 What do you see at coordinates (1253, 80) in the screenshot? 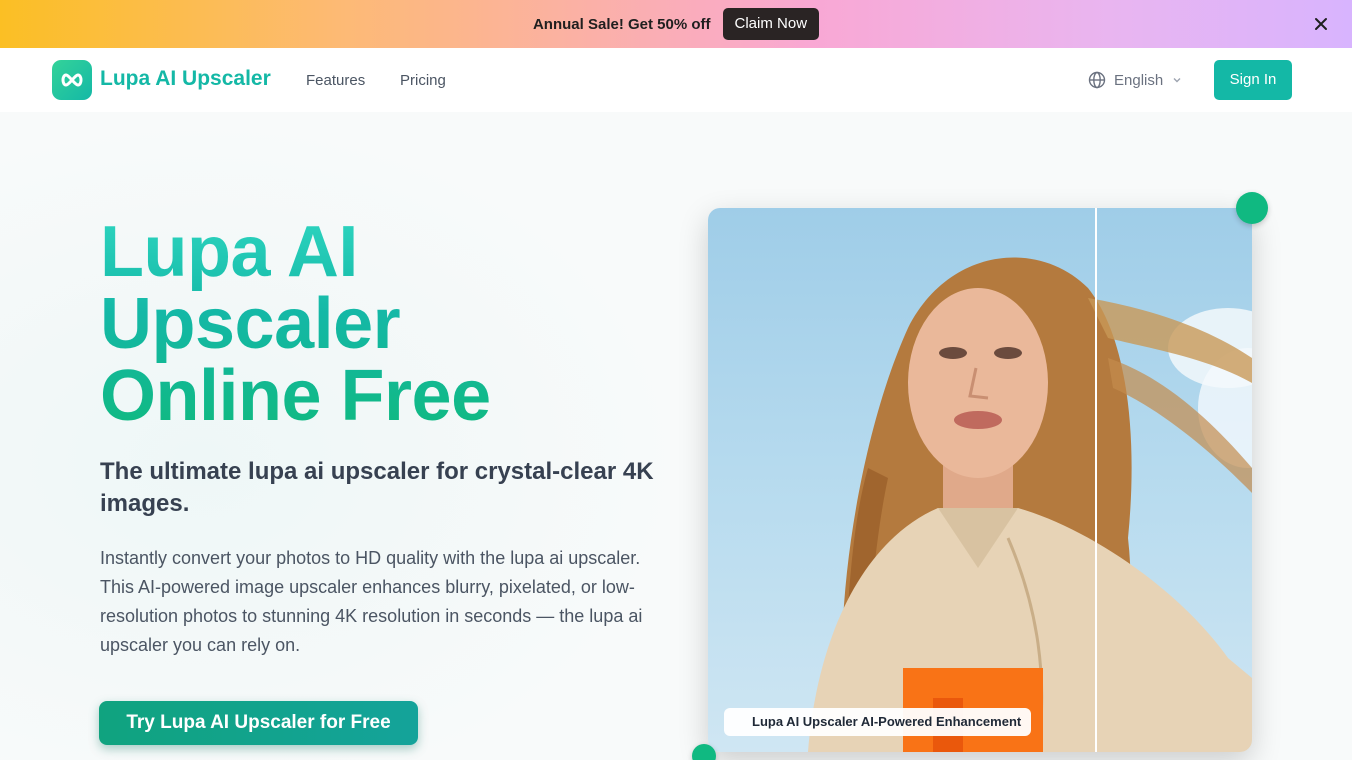
I see `sign-in-button: Sign In` at bounding box center [1253, 80].